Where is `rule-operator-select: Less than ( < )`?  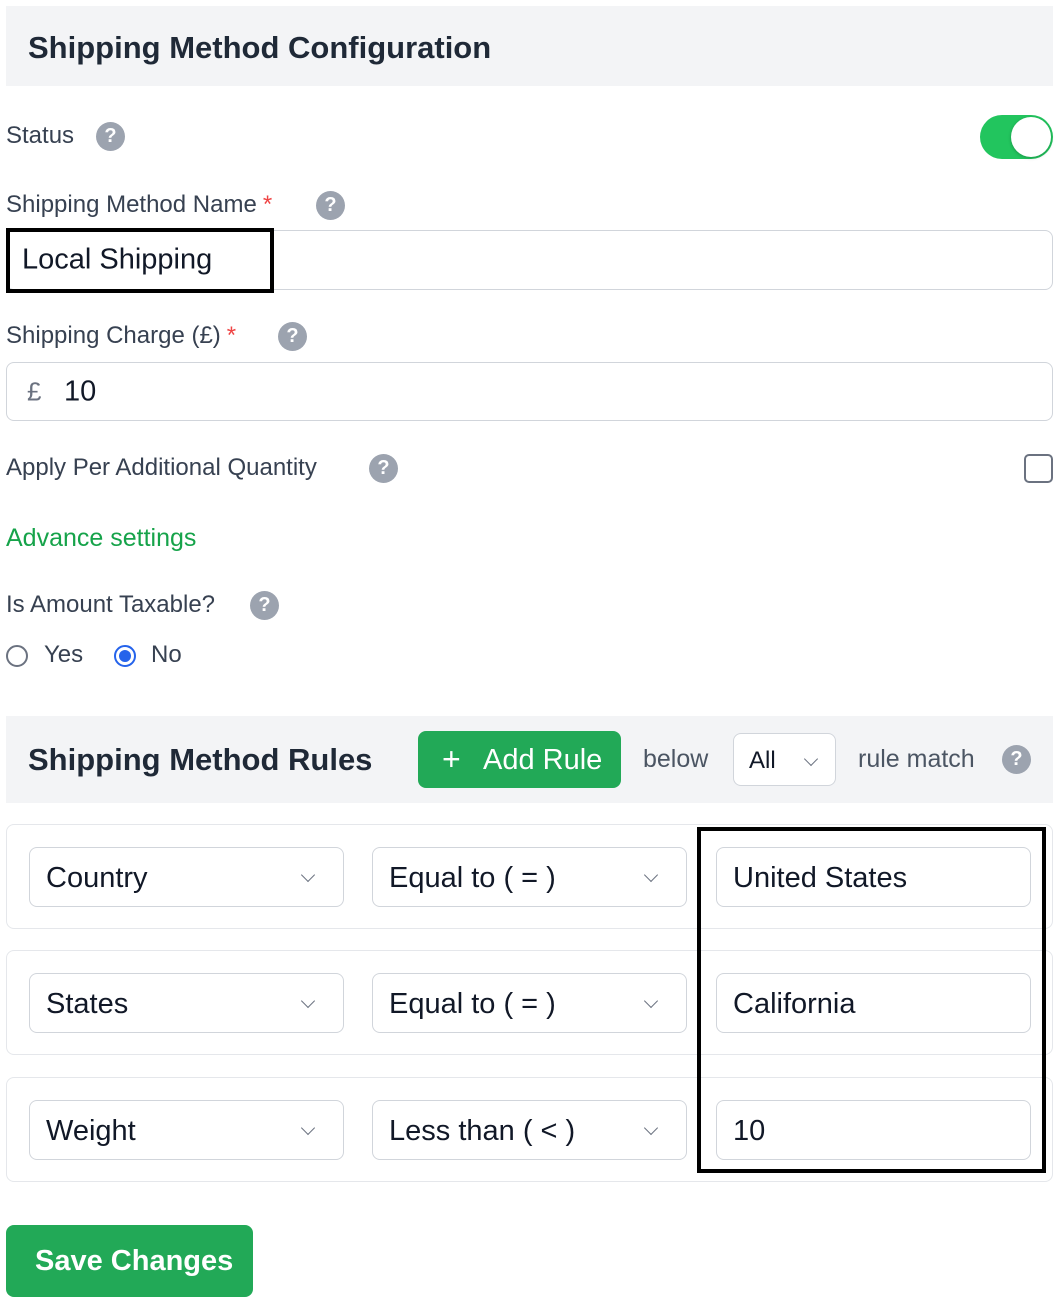 rule-operator-select: Less than ( < ) is located at coordinates (529, 1130).